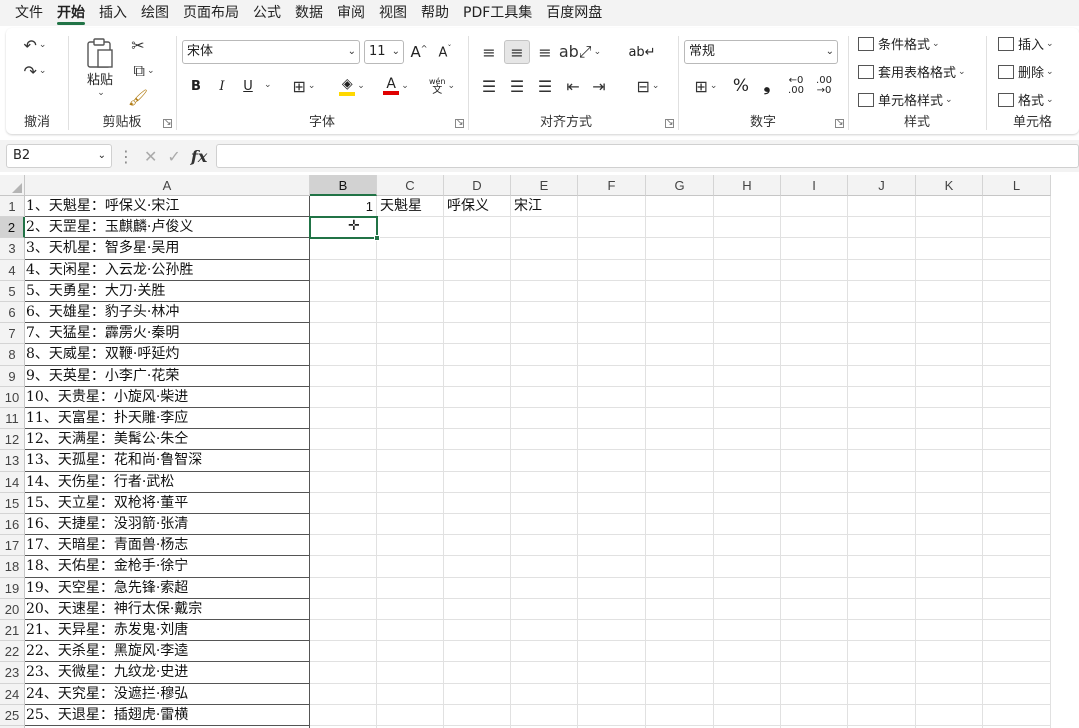 Image resolution: width=1079 pixels, height=728 pixels. I want to click on cell-L9, so click(1017, 376).